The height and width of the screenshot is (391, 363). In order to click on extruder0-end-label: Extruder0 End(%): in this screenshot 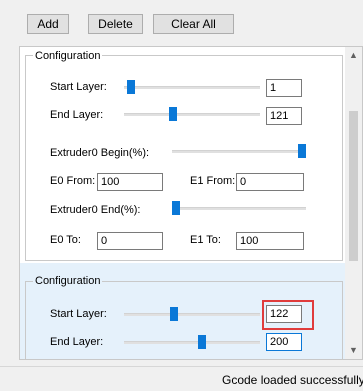, I will do `click(95, 210)`.